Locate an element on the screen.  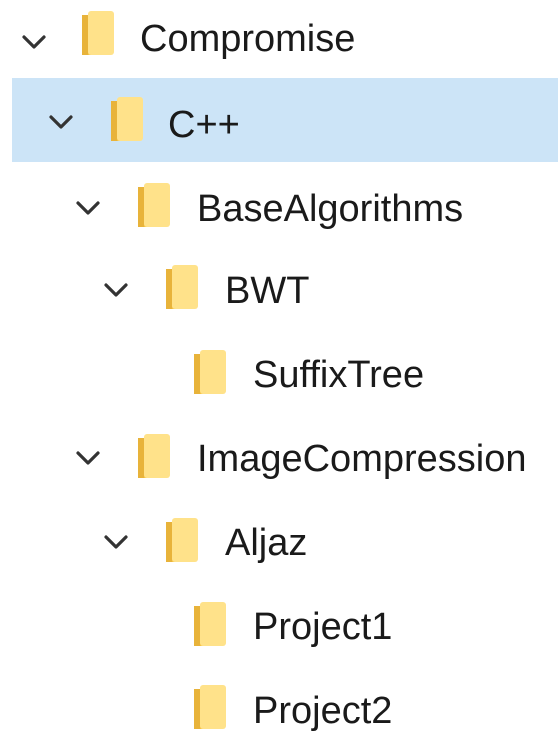
selection-highlight is located at coordinates (285, 120).